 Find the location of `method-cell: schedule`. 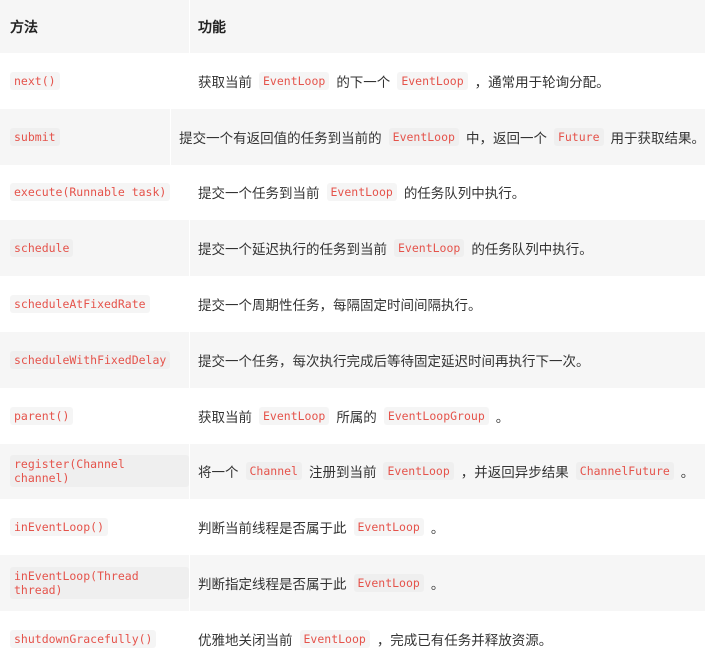

method-cell: schedule is located at coordinates (95, 248).